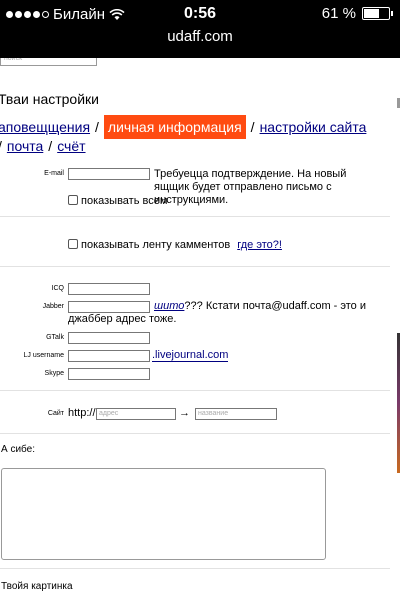 This screenshot has height=600, width=400. What do you see at coordinates (57, 288) in the screenshot?
I see `icq-label: ICQ` at bounding box center [57, 288].